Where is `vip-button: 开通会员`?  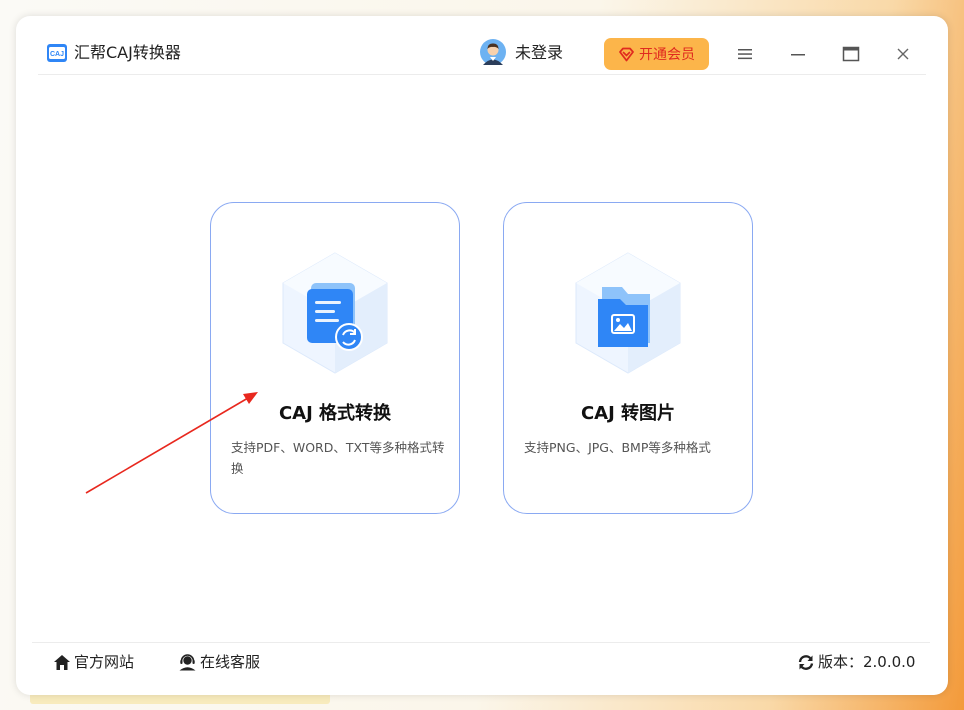 vip-button: 开通会员 is located at coordinates (656, 54).